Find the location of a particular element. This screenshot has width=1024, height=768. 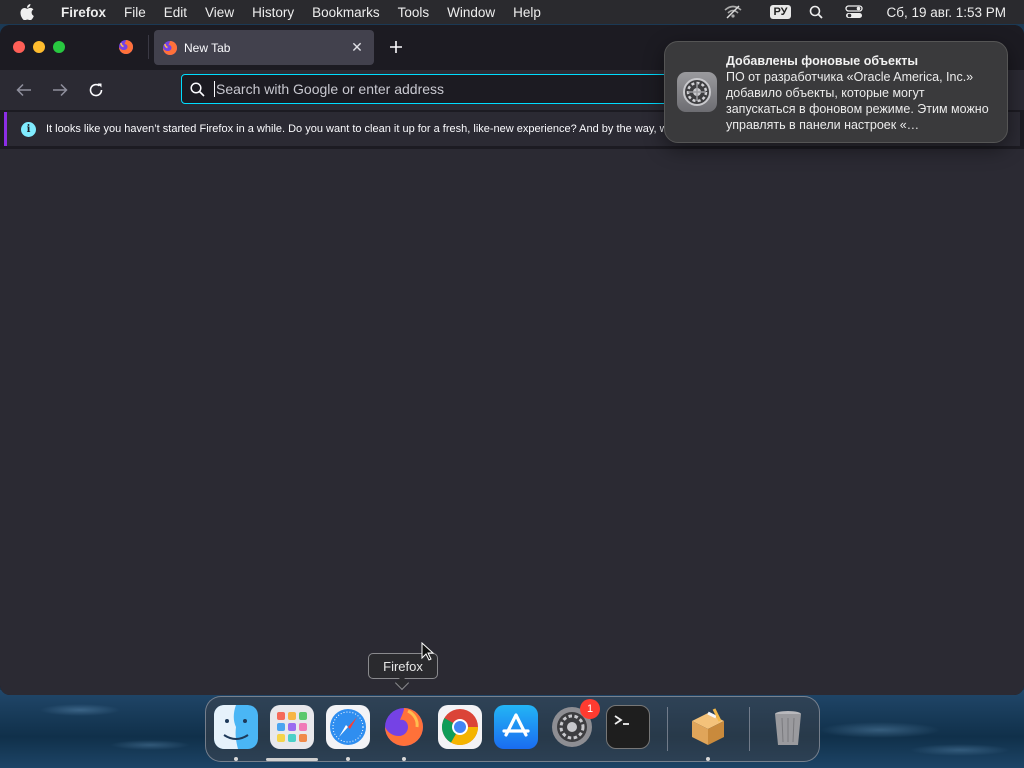

apple-logo-icon is located at coordinates (27, 12).